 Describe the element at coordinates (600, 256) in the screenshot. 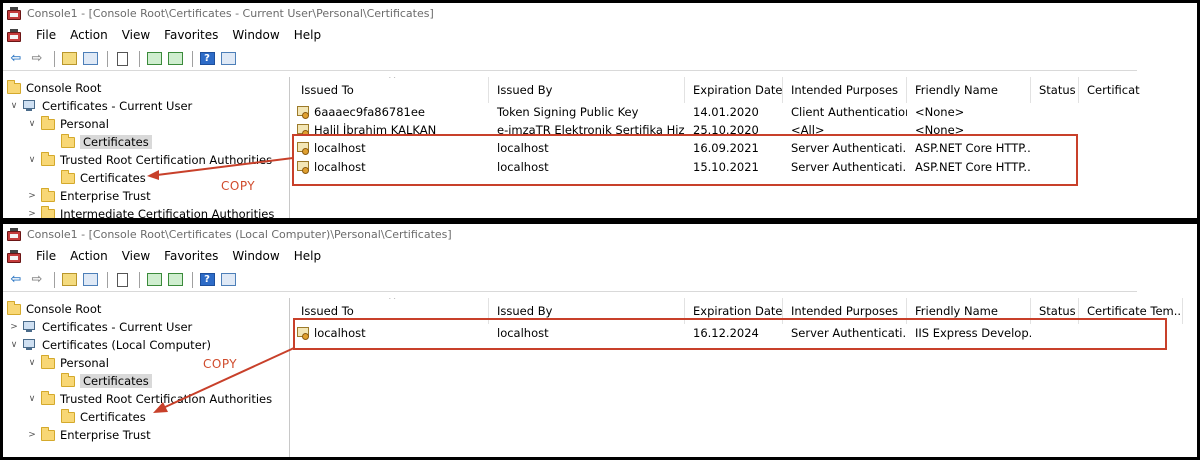

I see `menu-bar: File Action View Favorites Window Help` at that location.